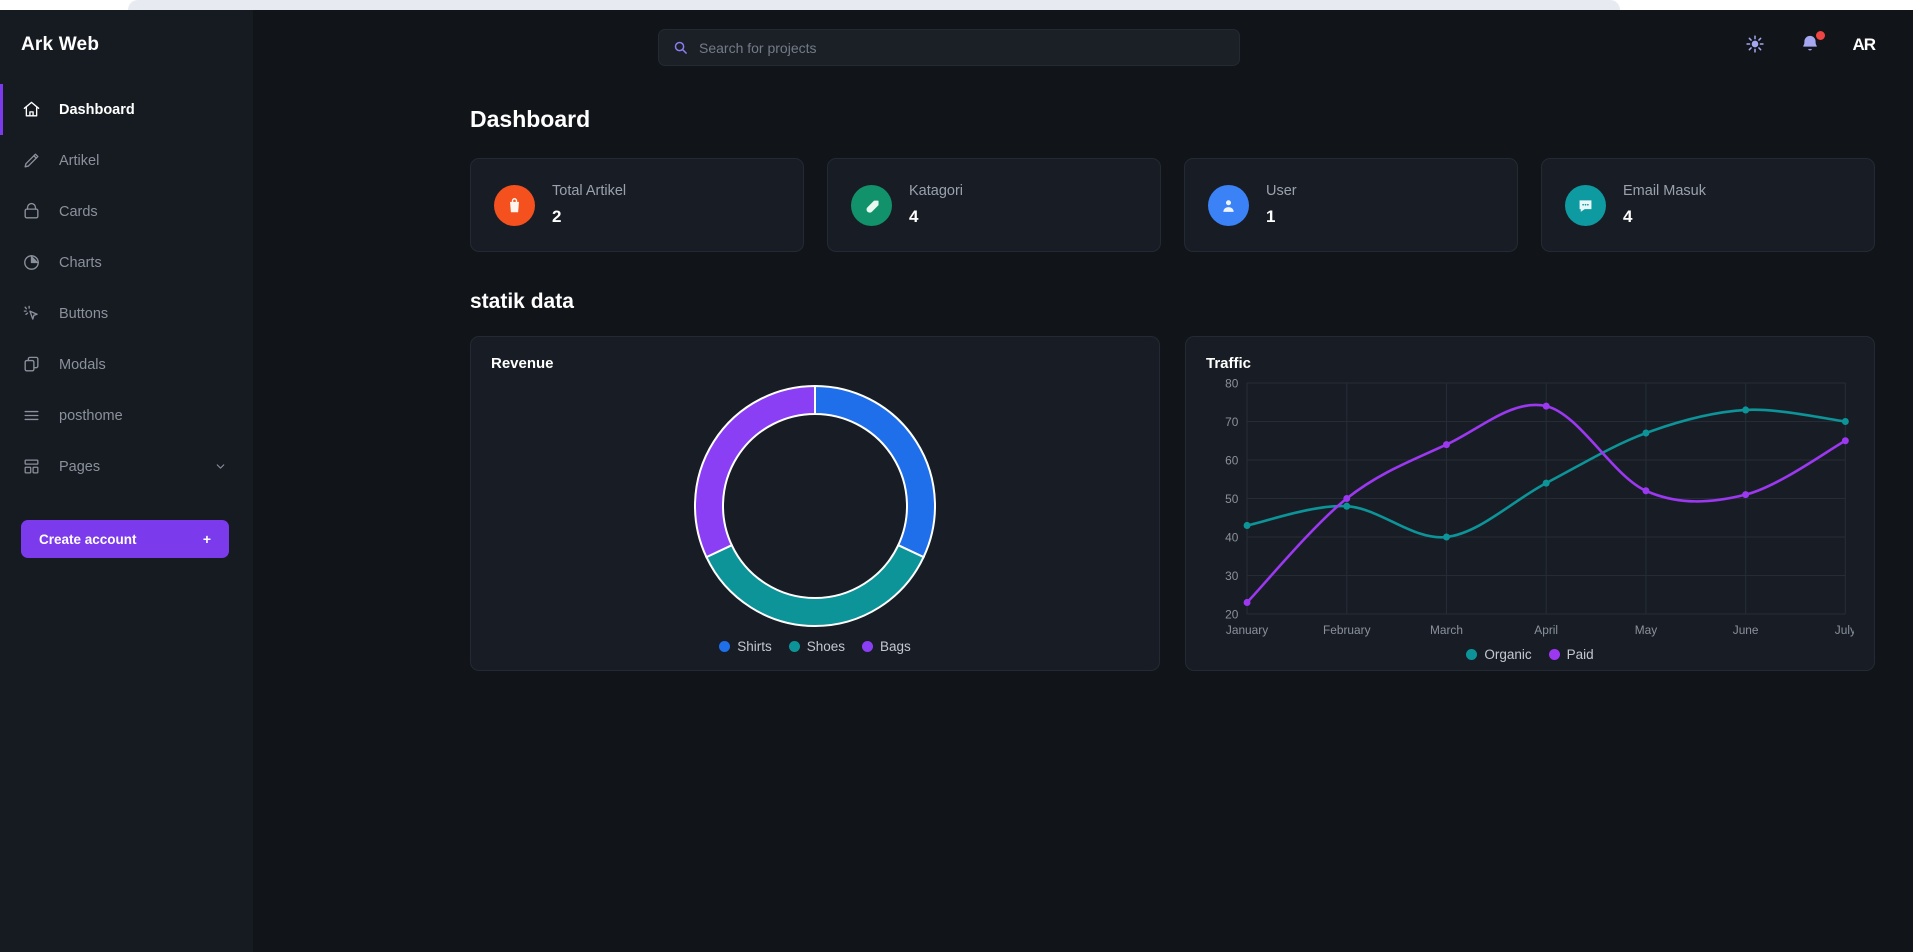  I want to click on brand-logo: Ark Web, so click(126, 45).